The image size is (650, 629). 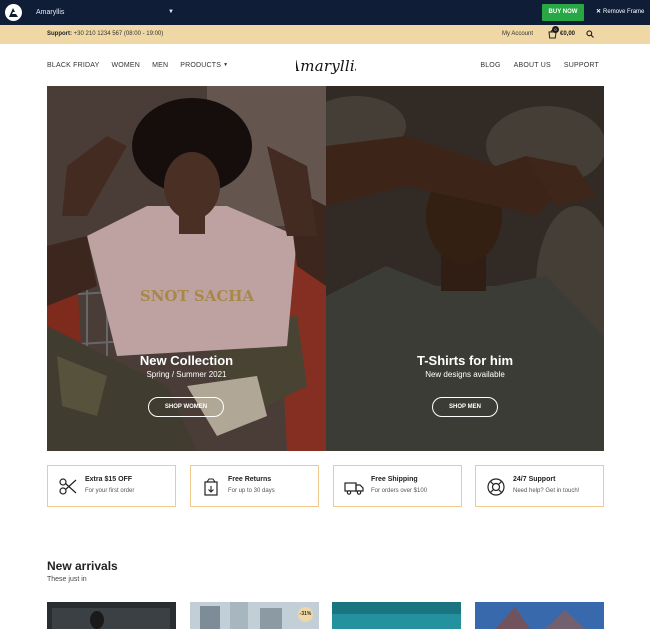 I want to click on support-label: Support:, so click(x=59, y=34).